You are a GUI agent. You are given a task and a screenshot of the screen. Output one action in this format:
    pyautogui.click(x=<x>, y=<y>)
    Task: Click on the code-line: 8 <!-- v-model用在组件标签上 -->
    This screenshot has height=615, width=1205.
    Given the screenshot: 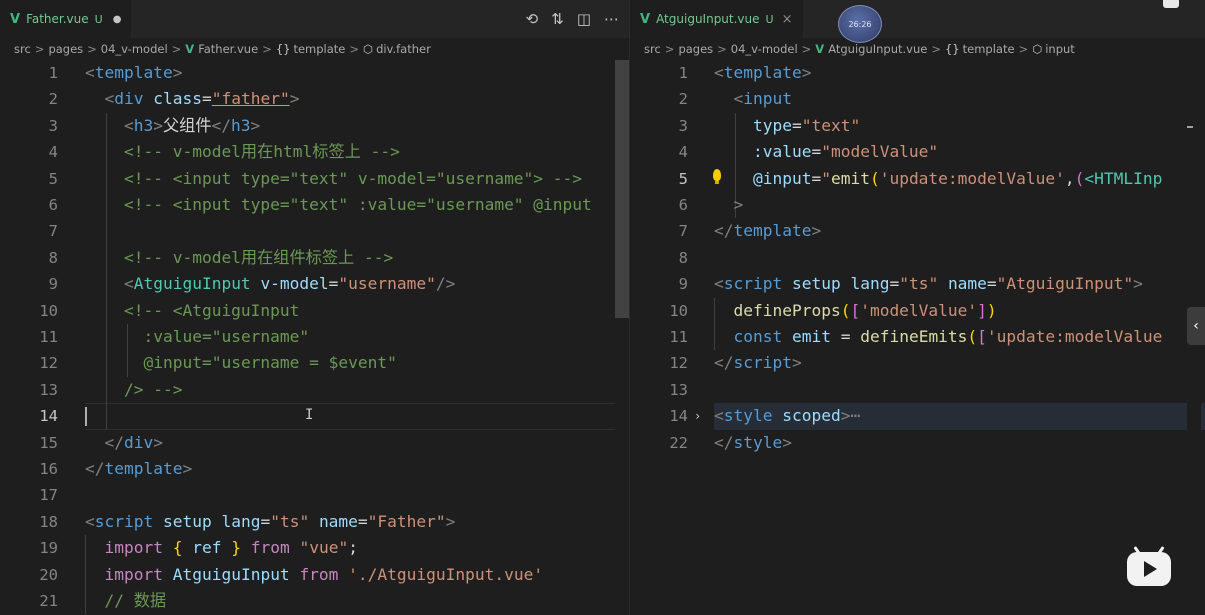 What is the action you would take?
    pyautogui.click(x=314, y=258)
    